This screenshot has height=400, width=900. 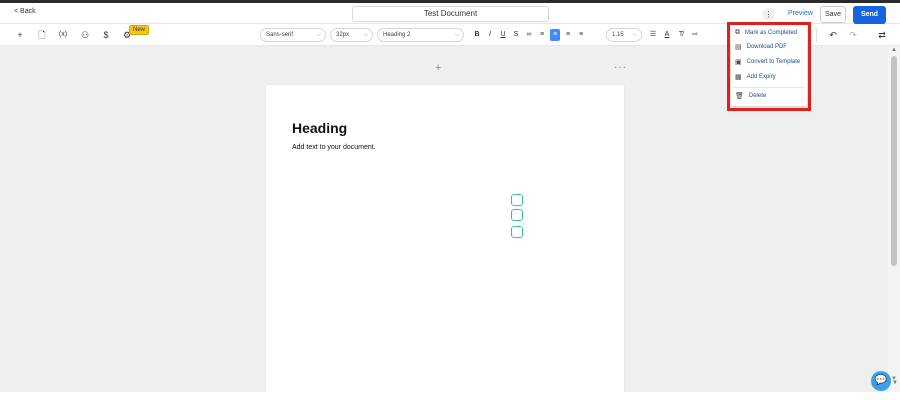 I want to click on toolbar-divider, so click(x=816, y=35).